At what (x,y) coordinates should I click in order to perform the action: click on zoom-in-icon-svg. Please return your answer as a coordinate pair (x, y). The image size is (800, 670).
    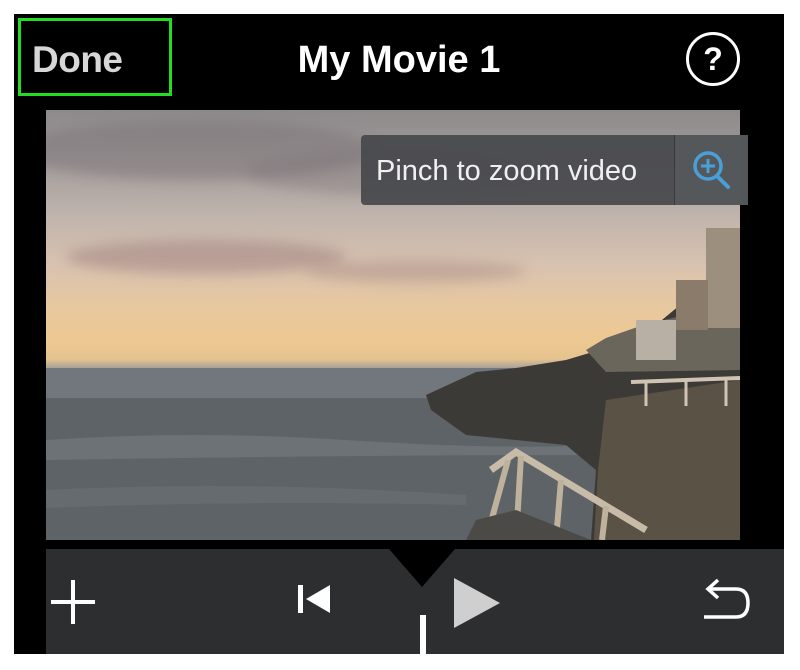
    Looking at the image, I should click on (711, 170).